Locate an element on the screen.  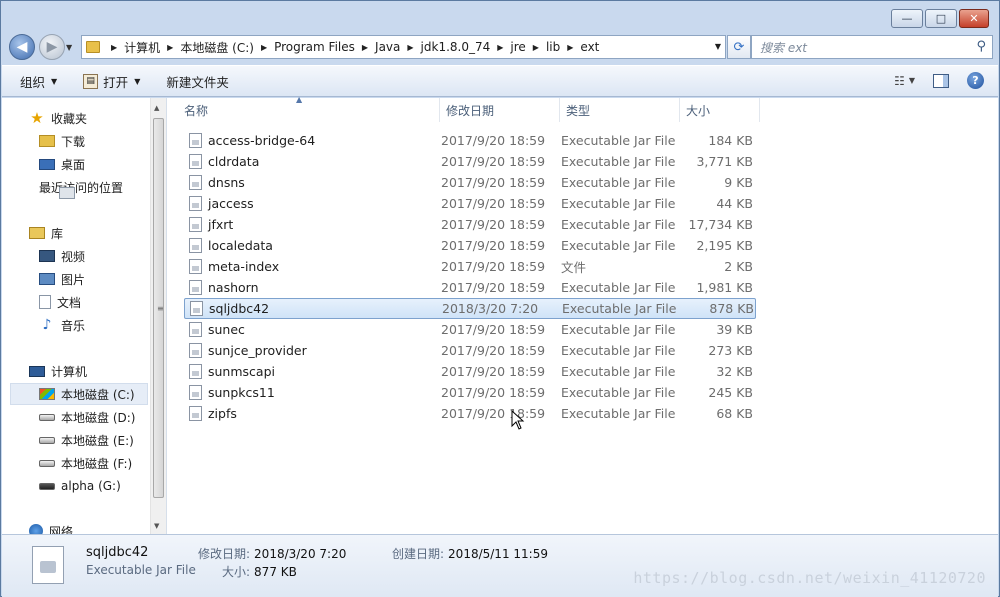
nav-label: 本地磁盘 (C:) is located at coordinates (98, 394).